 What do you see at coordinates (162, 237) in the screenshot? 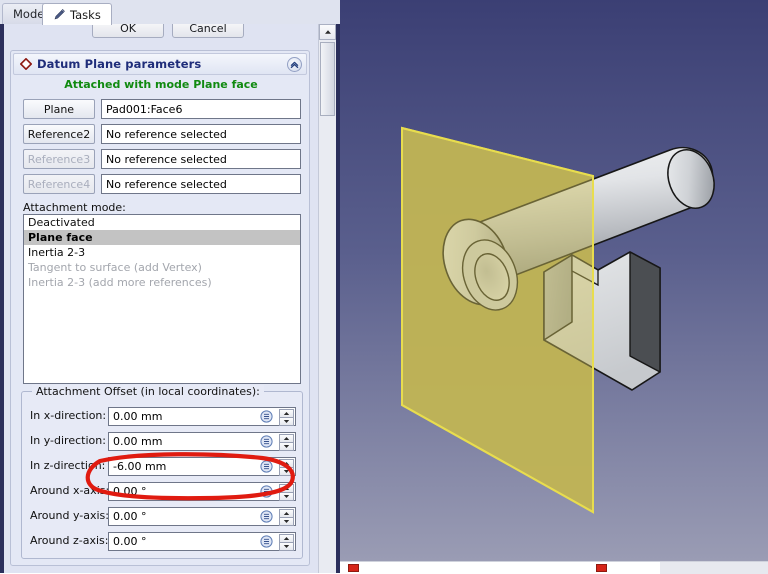
I see `mode-item-plane-face: Plane face` at bounding box center [162, 237].